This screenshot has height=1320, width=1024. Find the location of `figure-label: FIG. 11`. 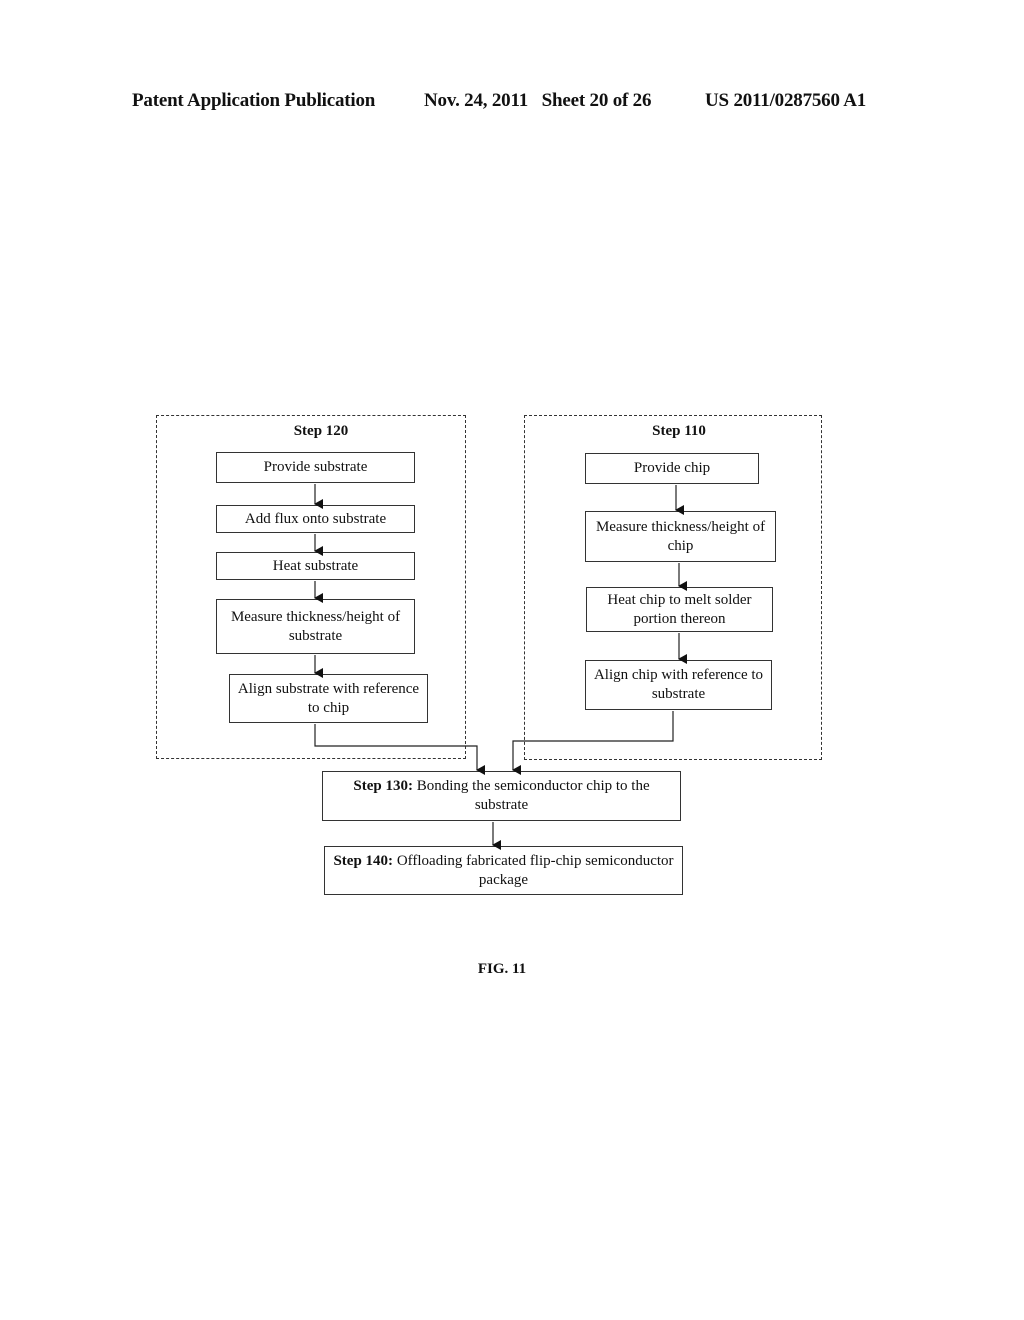

figure-label: FIG. 11 is located at coordinates (502, 969).